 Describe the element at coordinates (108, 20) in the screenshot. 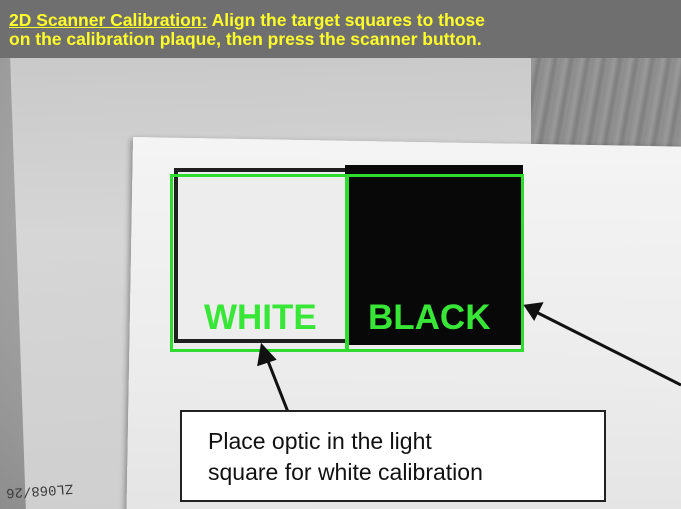

I see `banner-title: 2D Scanner Calibration:` at that location.